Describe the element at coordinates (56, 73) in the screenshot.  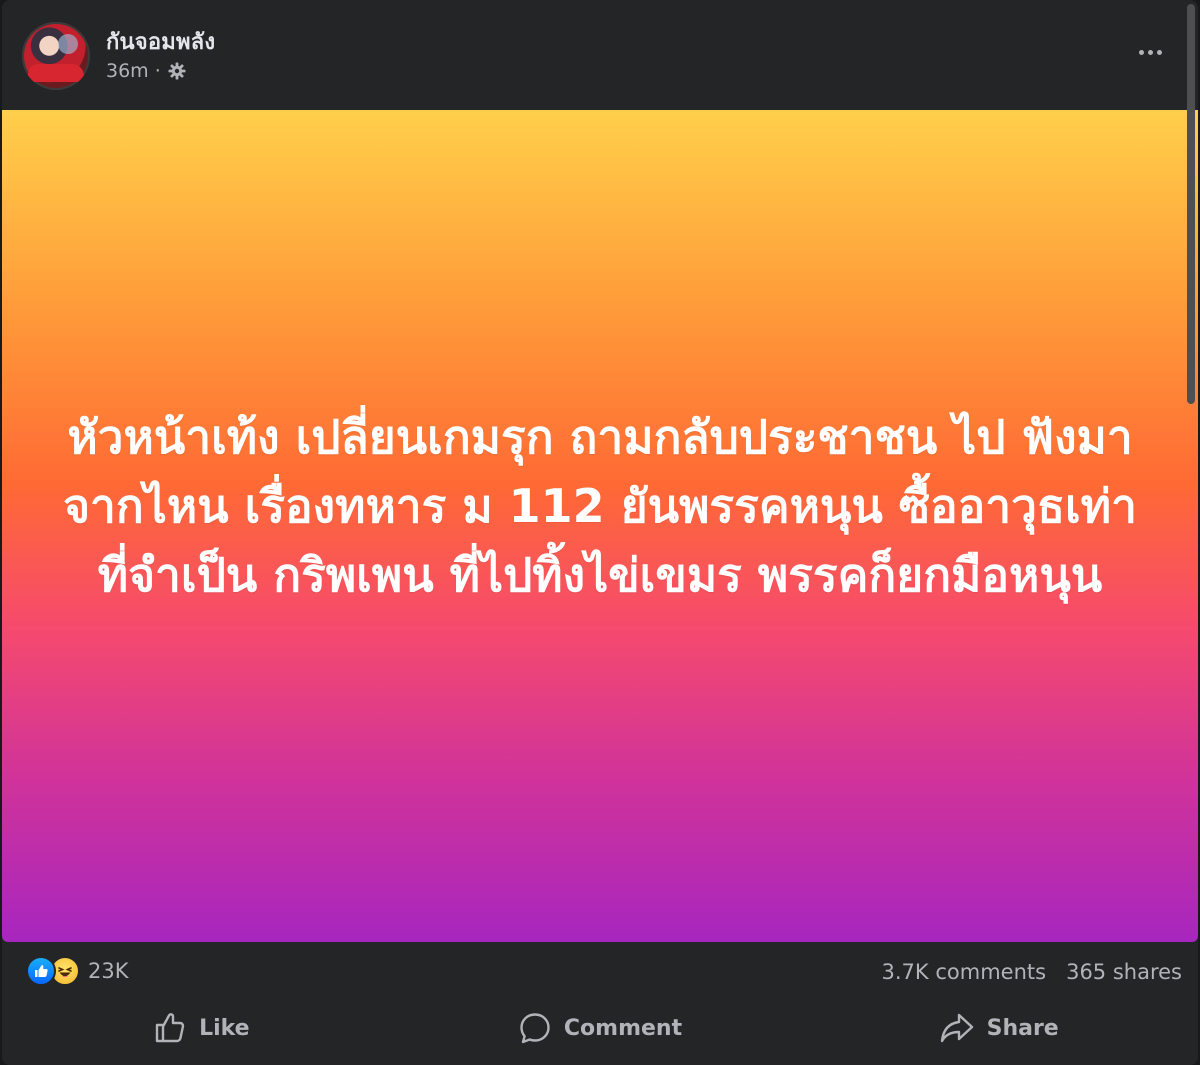
I see `avatar-car-shape` at that location.